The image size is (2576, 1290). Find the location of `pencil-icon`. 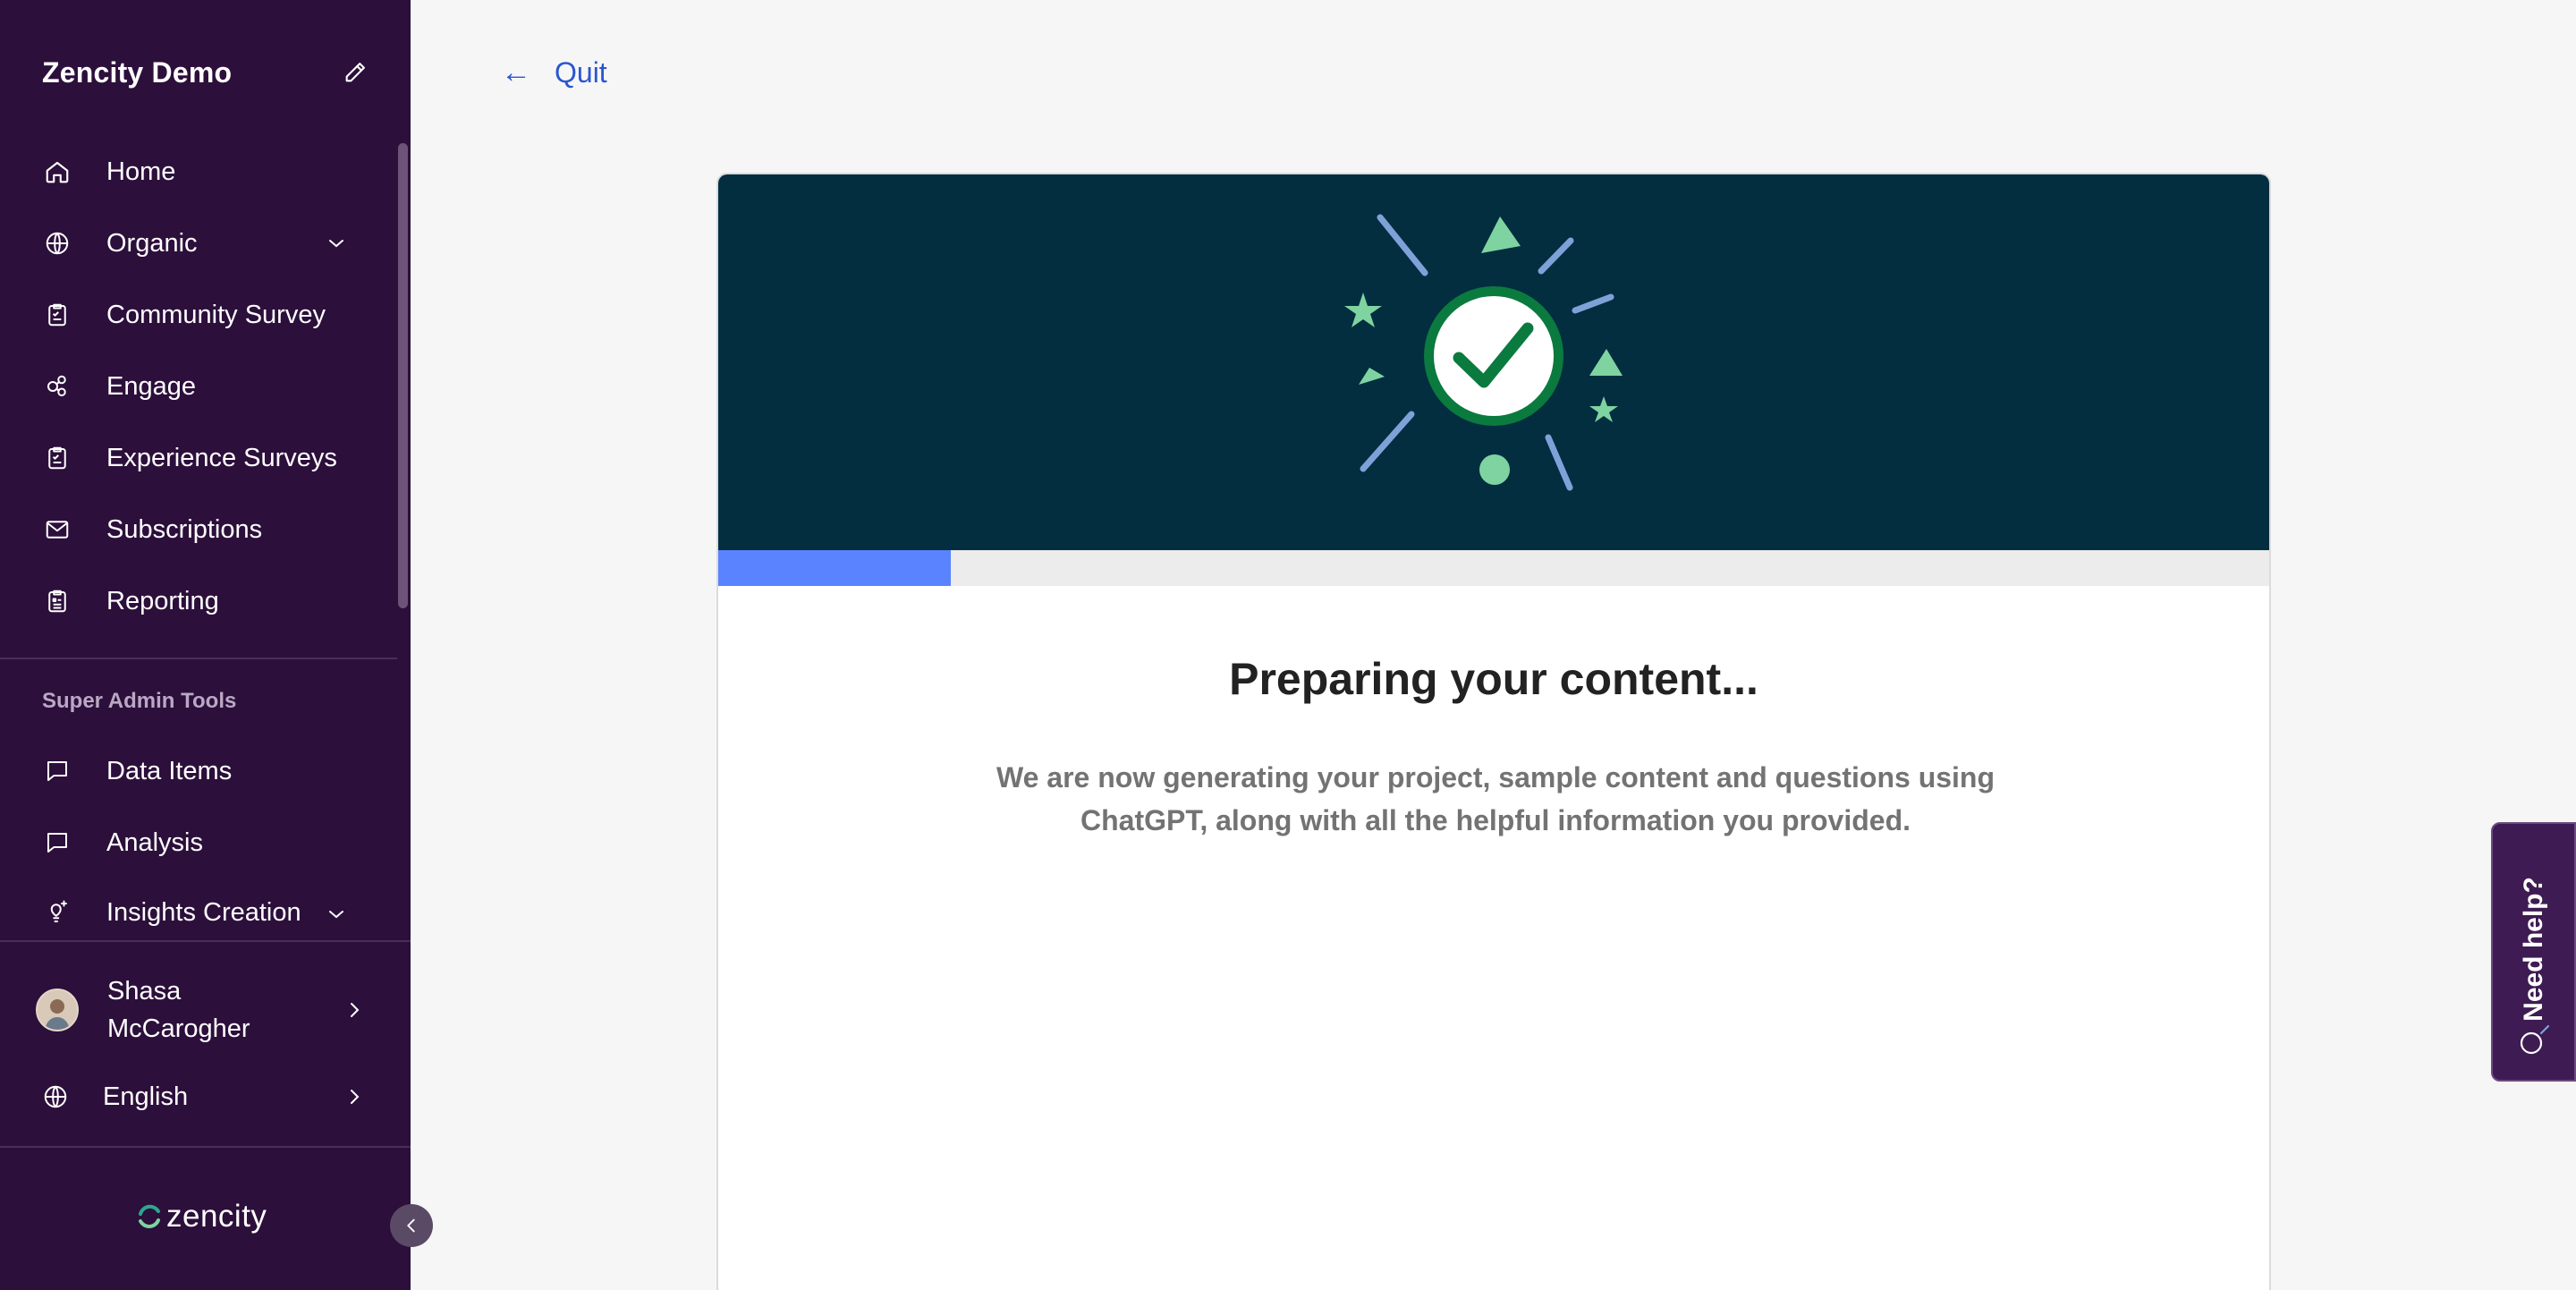

pencil-icon is located at coordinates (355, 72).